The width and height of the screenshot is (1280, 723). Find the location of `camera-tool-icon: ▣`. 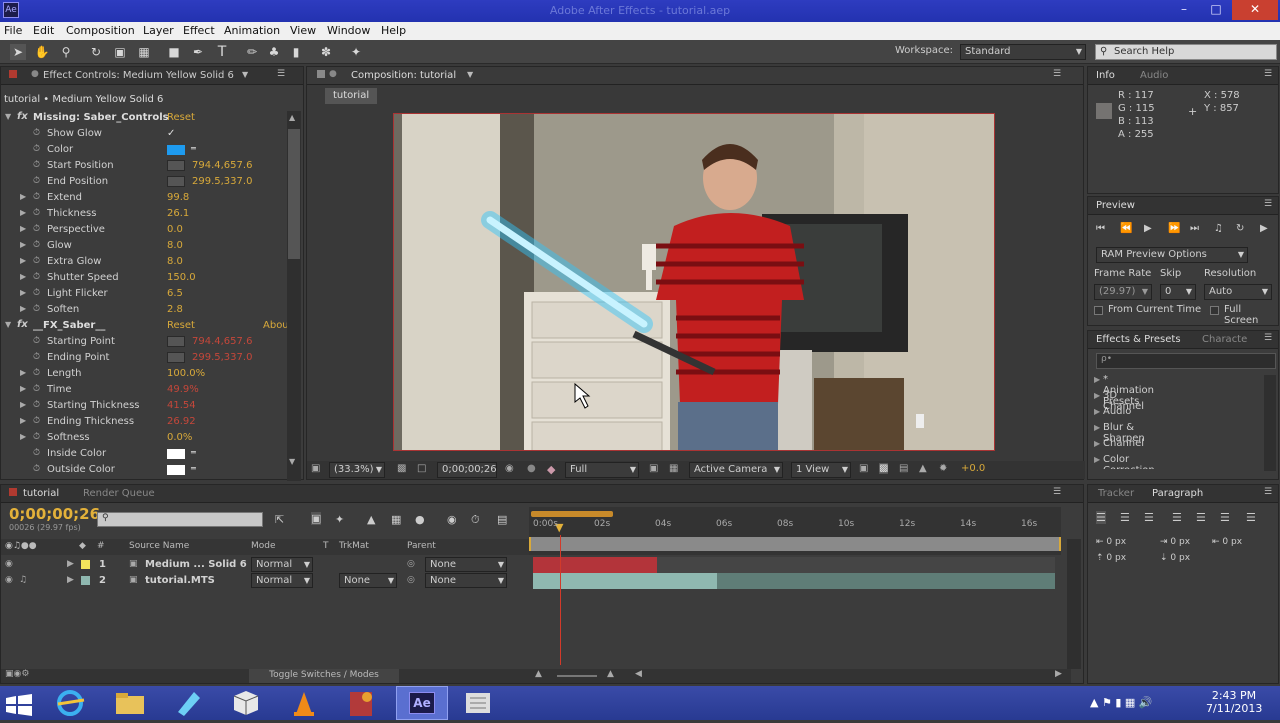

camera-tool-icon: ▣ is located at coordinates (120, 52).